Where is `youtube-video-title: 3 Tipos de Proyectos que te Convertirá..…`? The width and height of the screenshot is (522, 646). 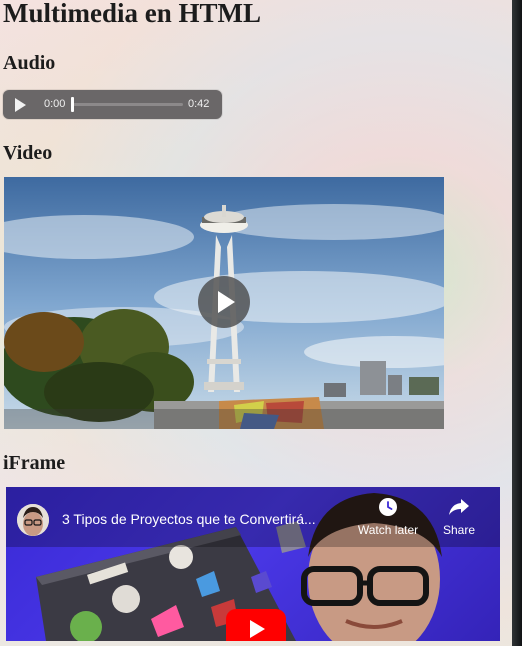 youtube-video-title: 3 Tipos de Proyectos que te Convertirá..… is located at coordinates (212, 519).